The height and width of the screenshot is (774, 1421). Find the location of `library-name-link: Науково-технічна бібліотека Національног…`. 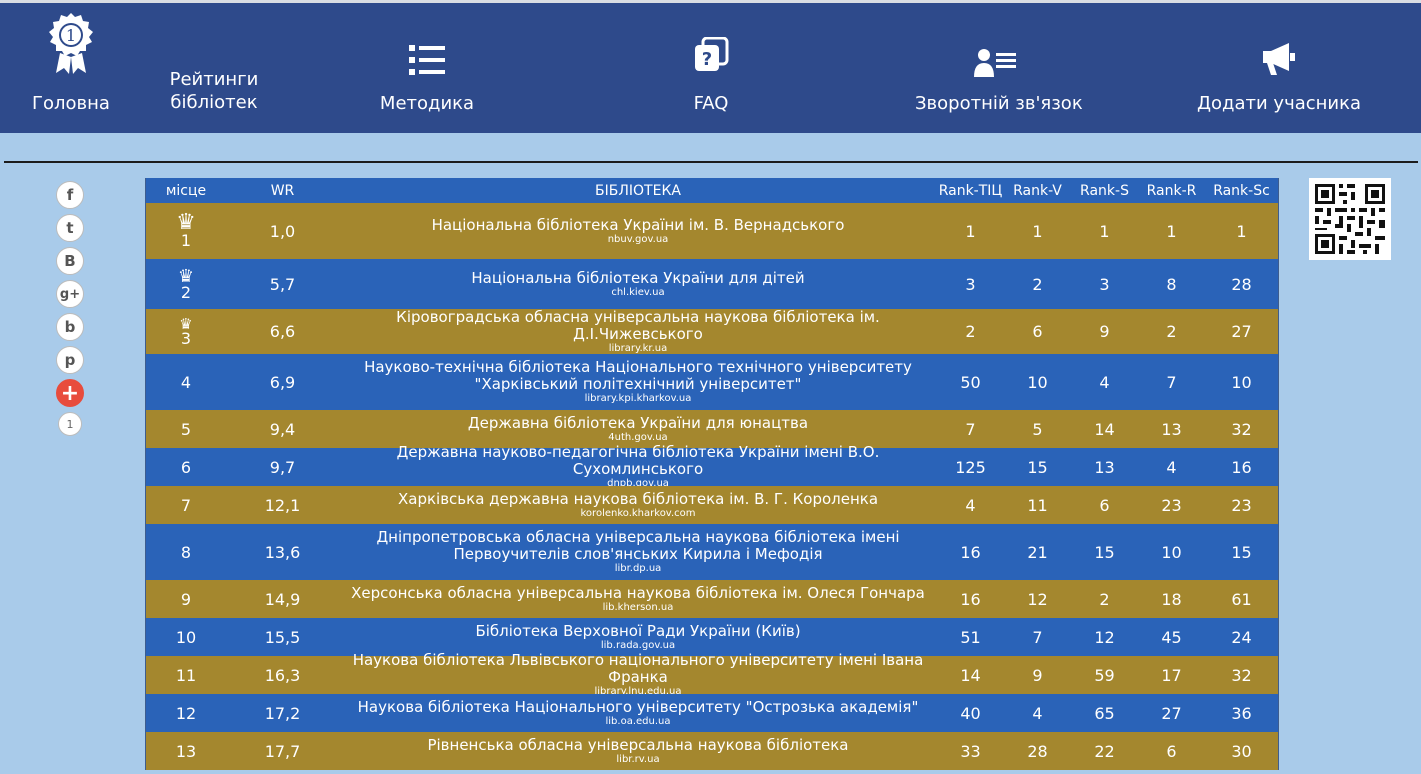

library-name-link: Науково-технічна бібліотека Національног… is located at coordinates (638, 376).